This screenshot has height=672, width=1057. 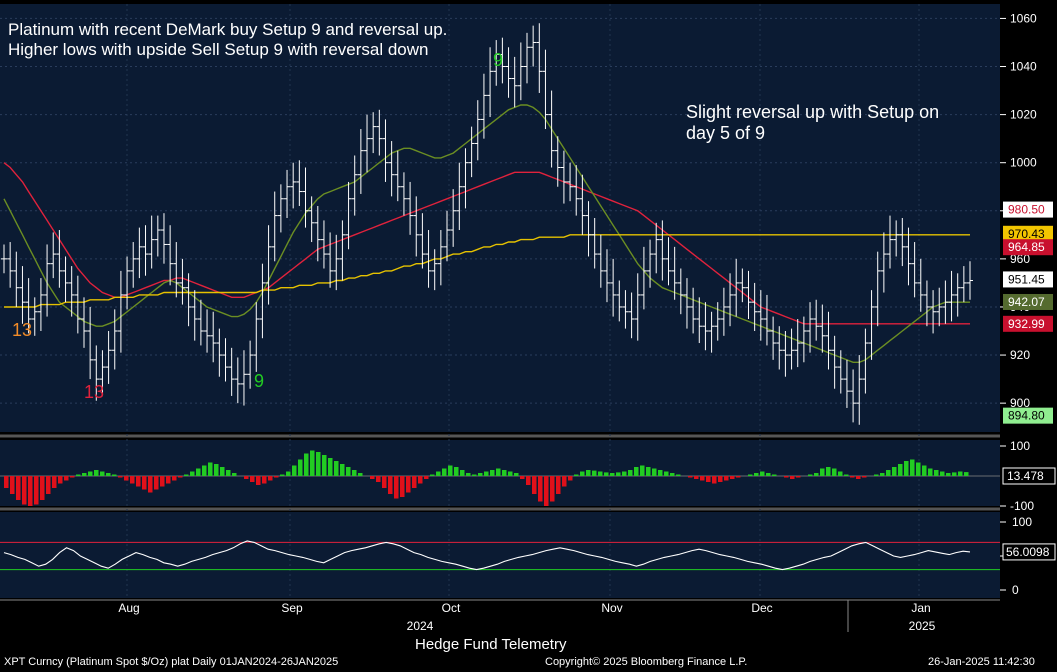 What do you see at coordinates (1015, 590) in the screenshot?
I see `oscillator-tick-label: 0` at bounding box center [1015, 590].